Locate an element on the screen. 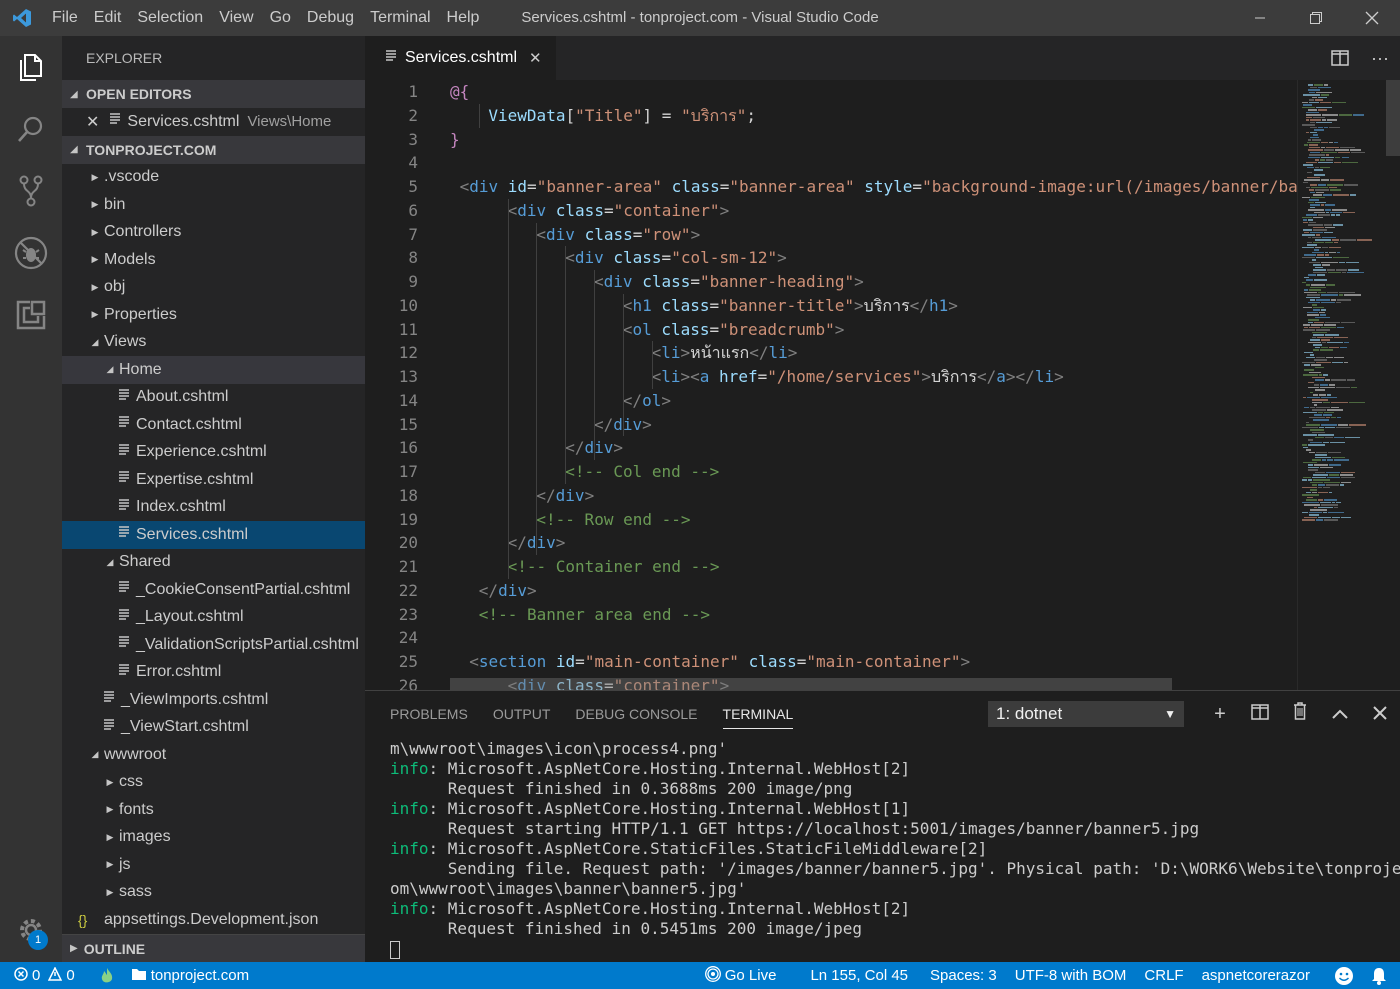 The width and height of the screenshot is (1400, 989). close-icon: ✕ is located at coordinates (92, 122).